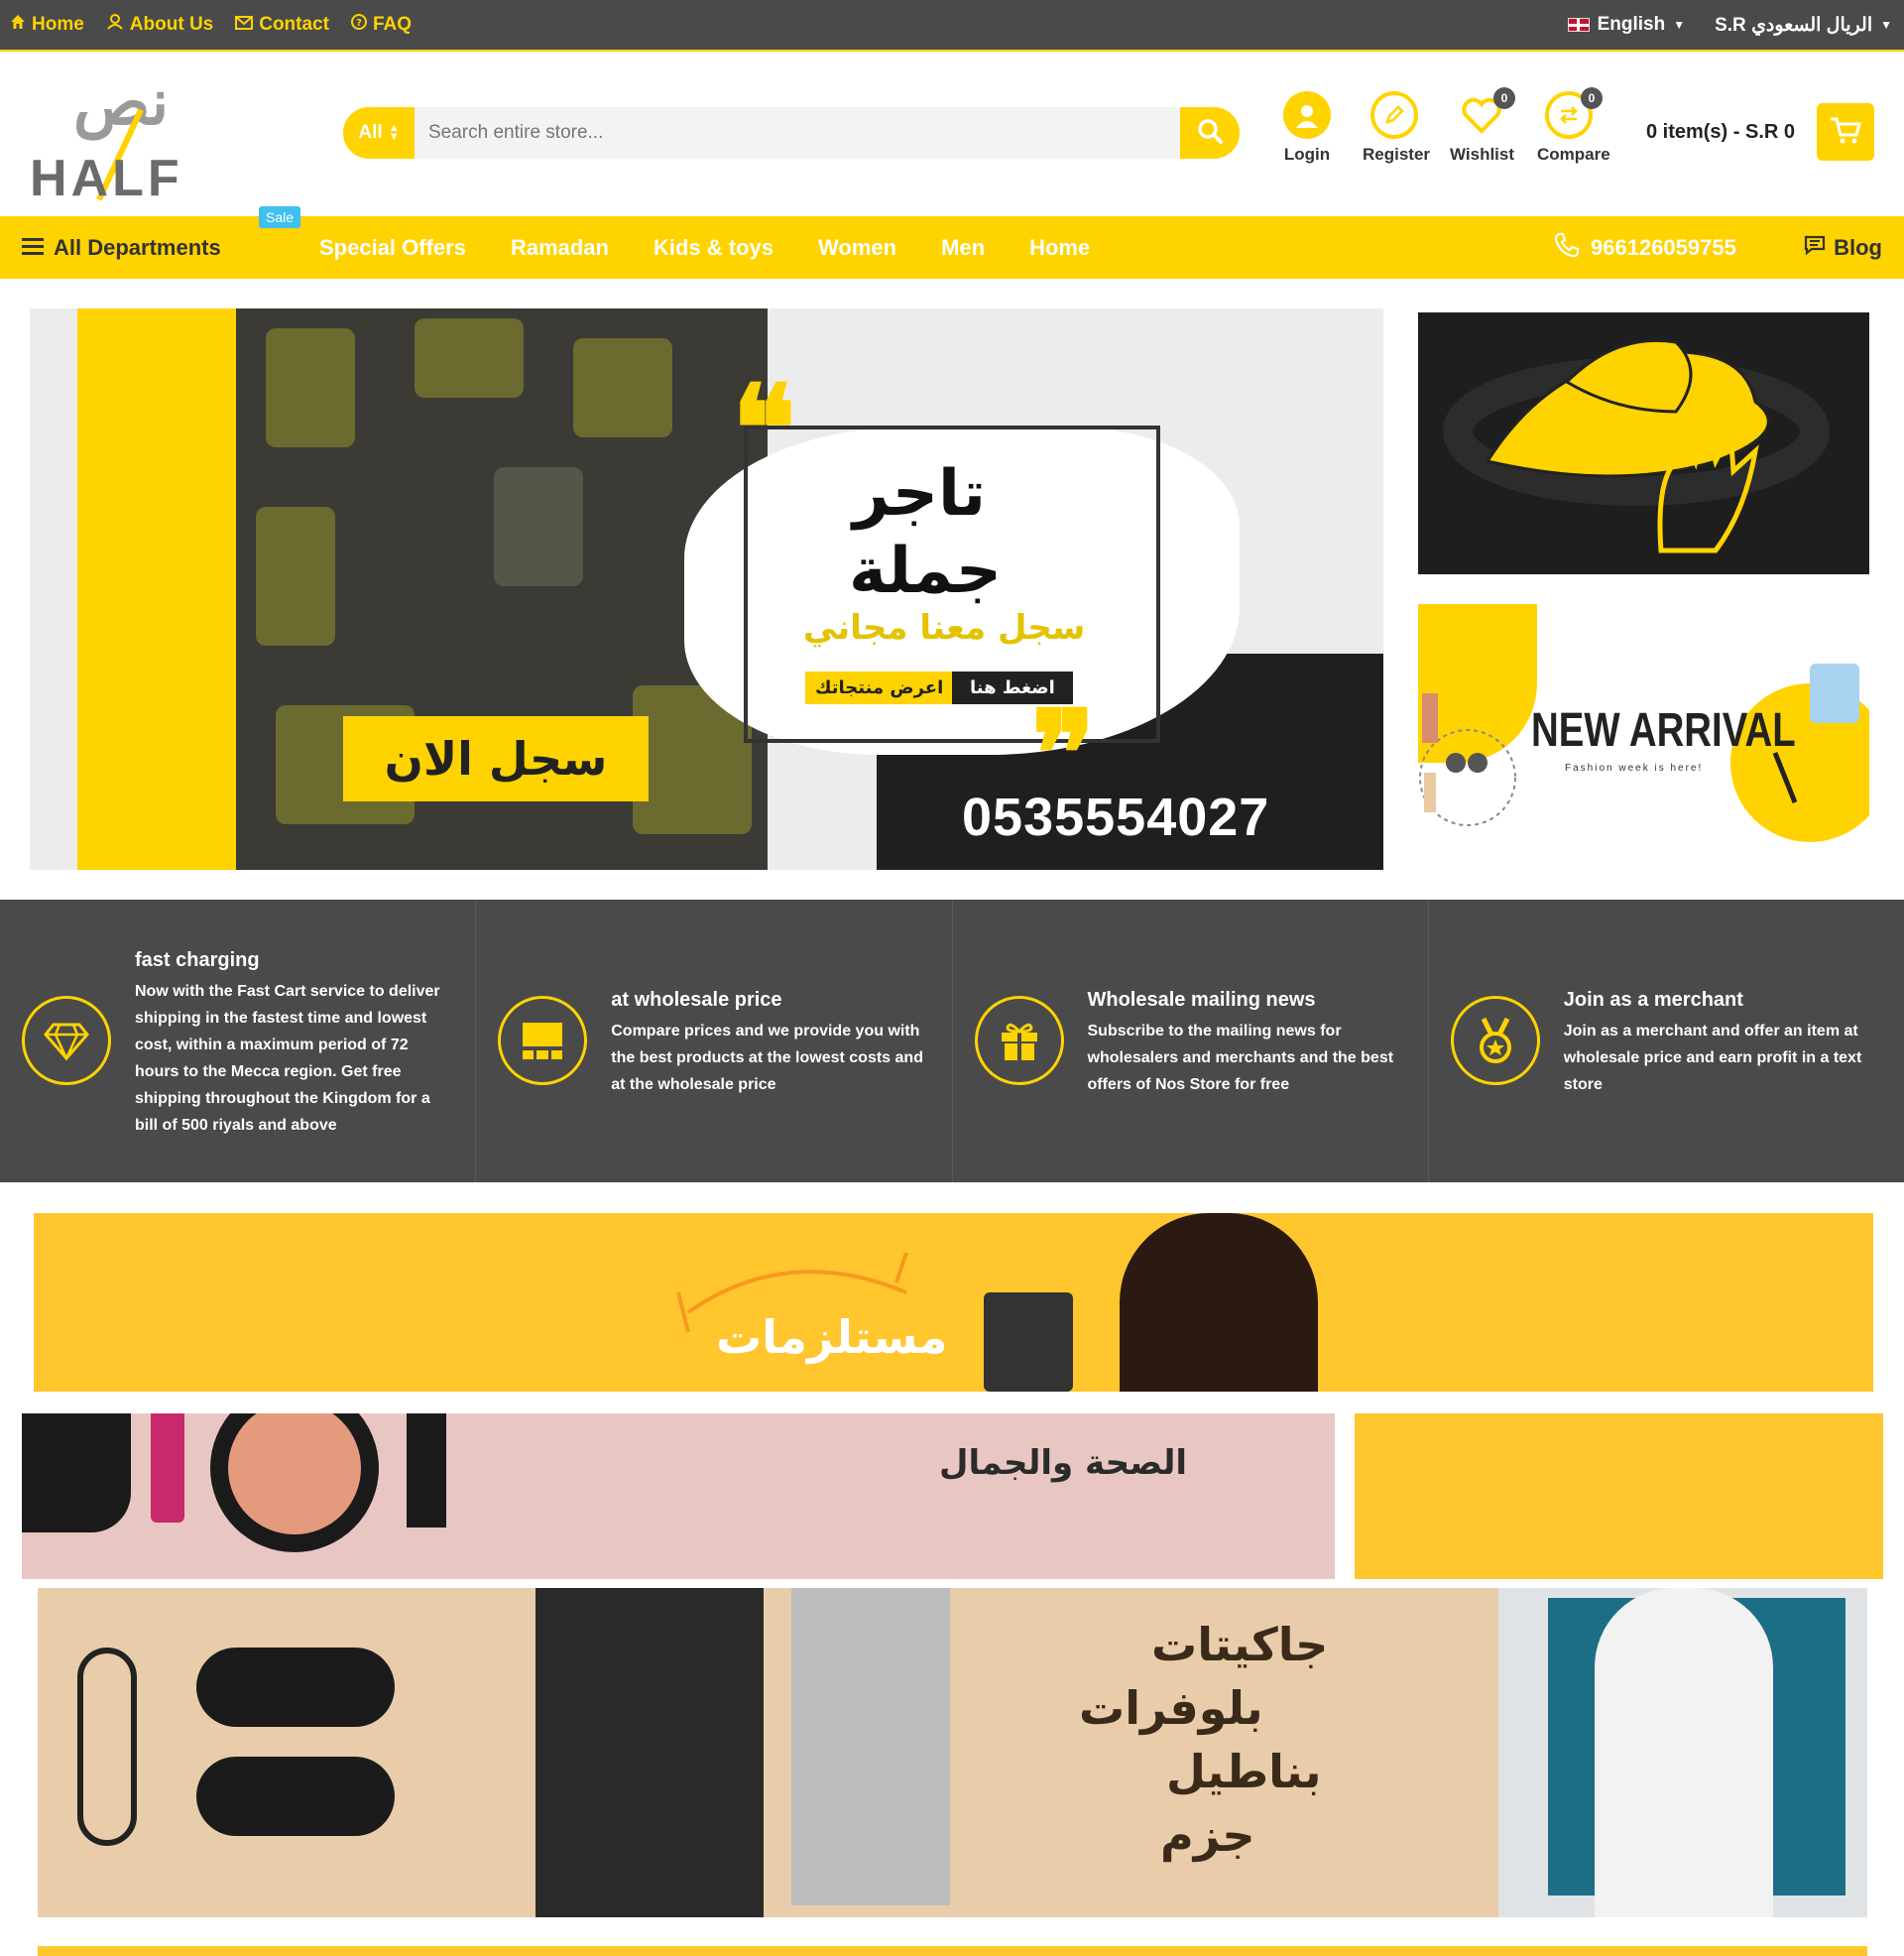 The width and height of the screenshot is (1904, 1956). Describe the element at coordinates (944, 628) in the screenshot. I see `hero-subtitle: سجل معنا مجاني` at that location.